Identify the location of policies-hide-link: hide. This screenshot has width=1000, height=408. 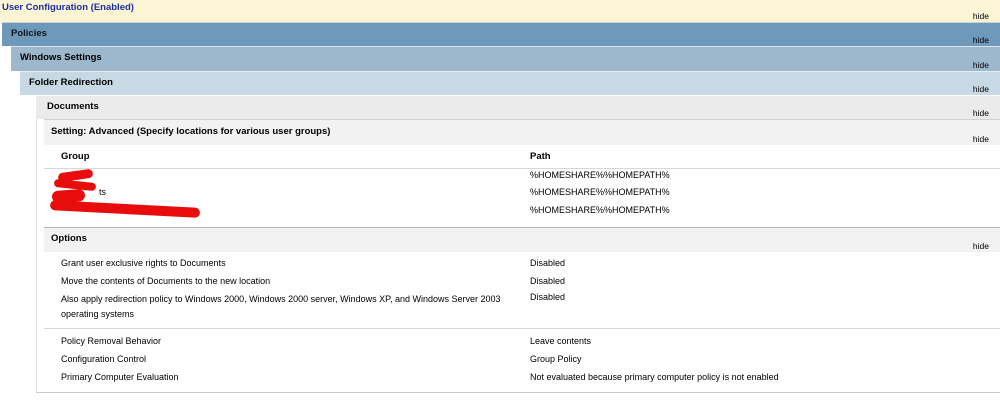
(981, 40).